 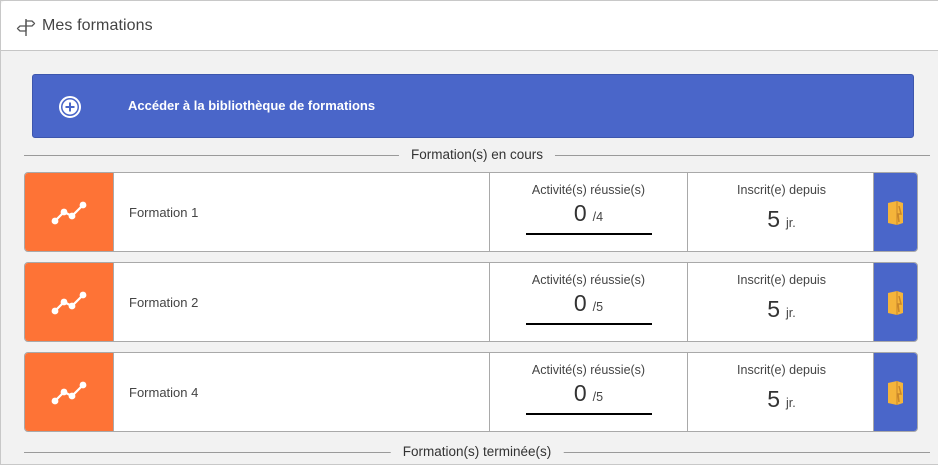 I want to click on course-name: Formation 2, so click(x=163, y=302).